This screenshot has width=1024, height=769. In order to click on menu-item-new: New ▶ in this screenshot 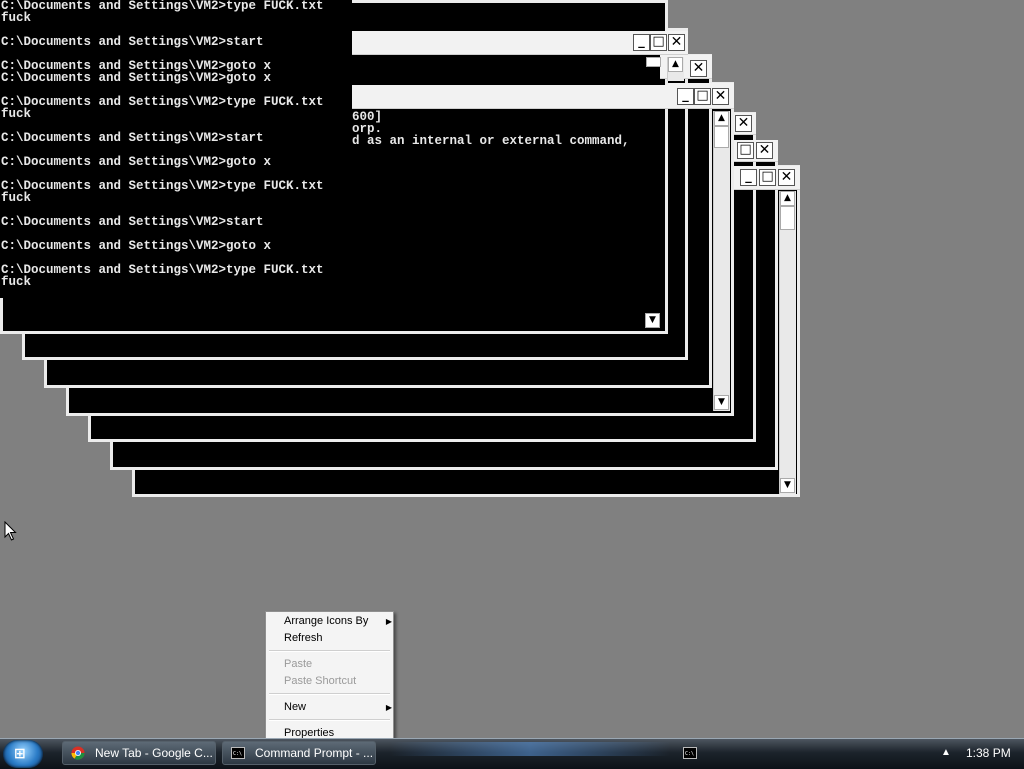, I will do `click(338, 707)`.